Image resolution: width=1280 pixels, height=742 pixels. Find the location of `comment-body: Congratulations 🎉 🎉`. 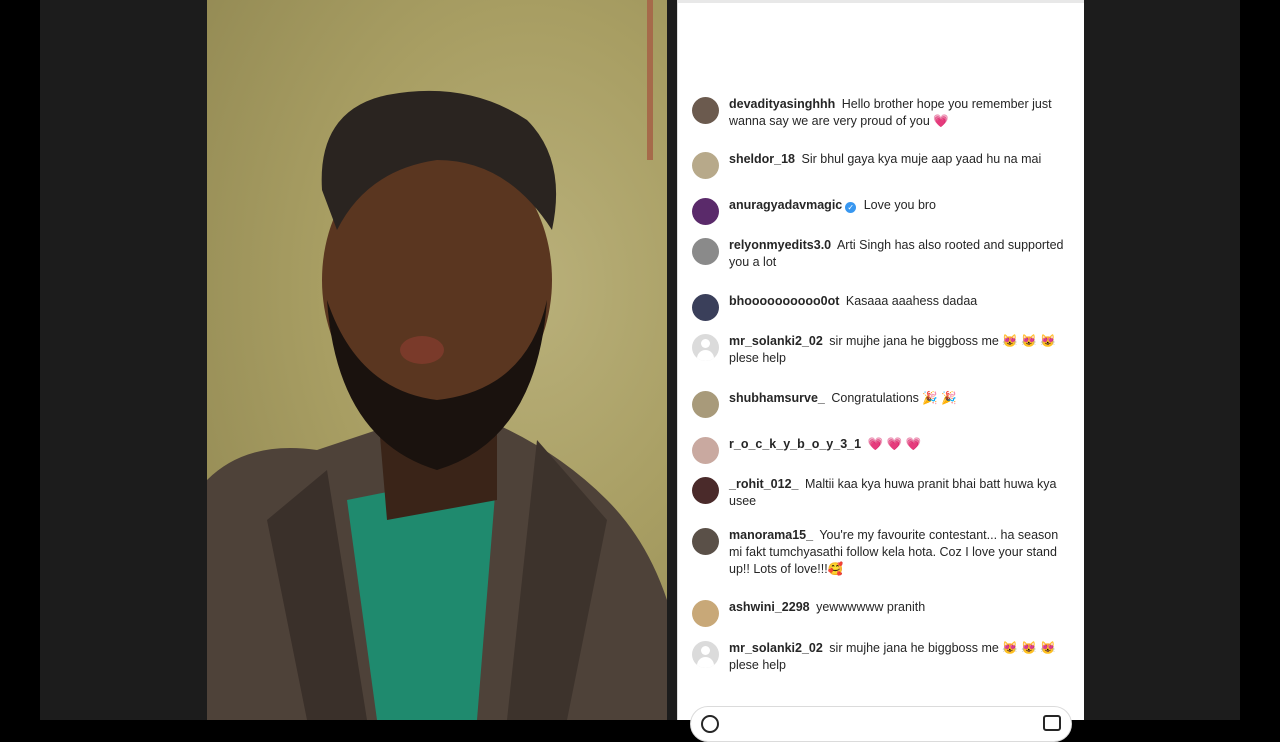

comment-body: Congratulations 🎉 🎉 is located at coordinates (894, 398).